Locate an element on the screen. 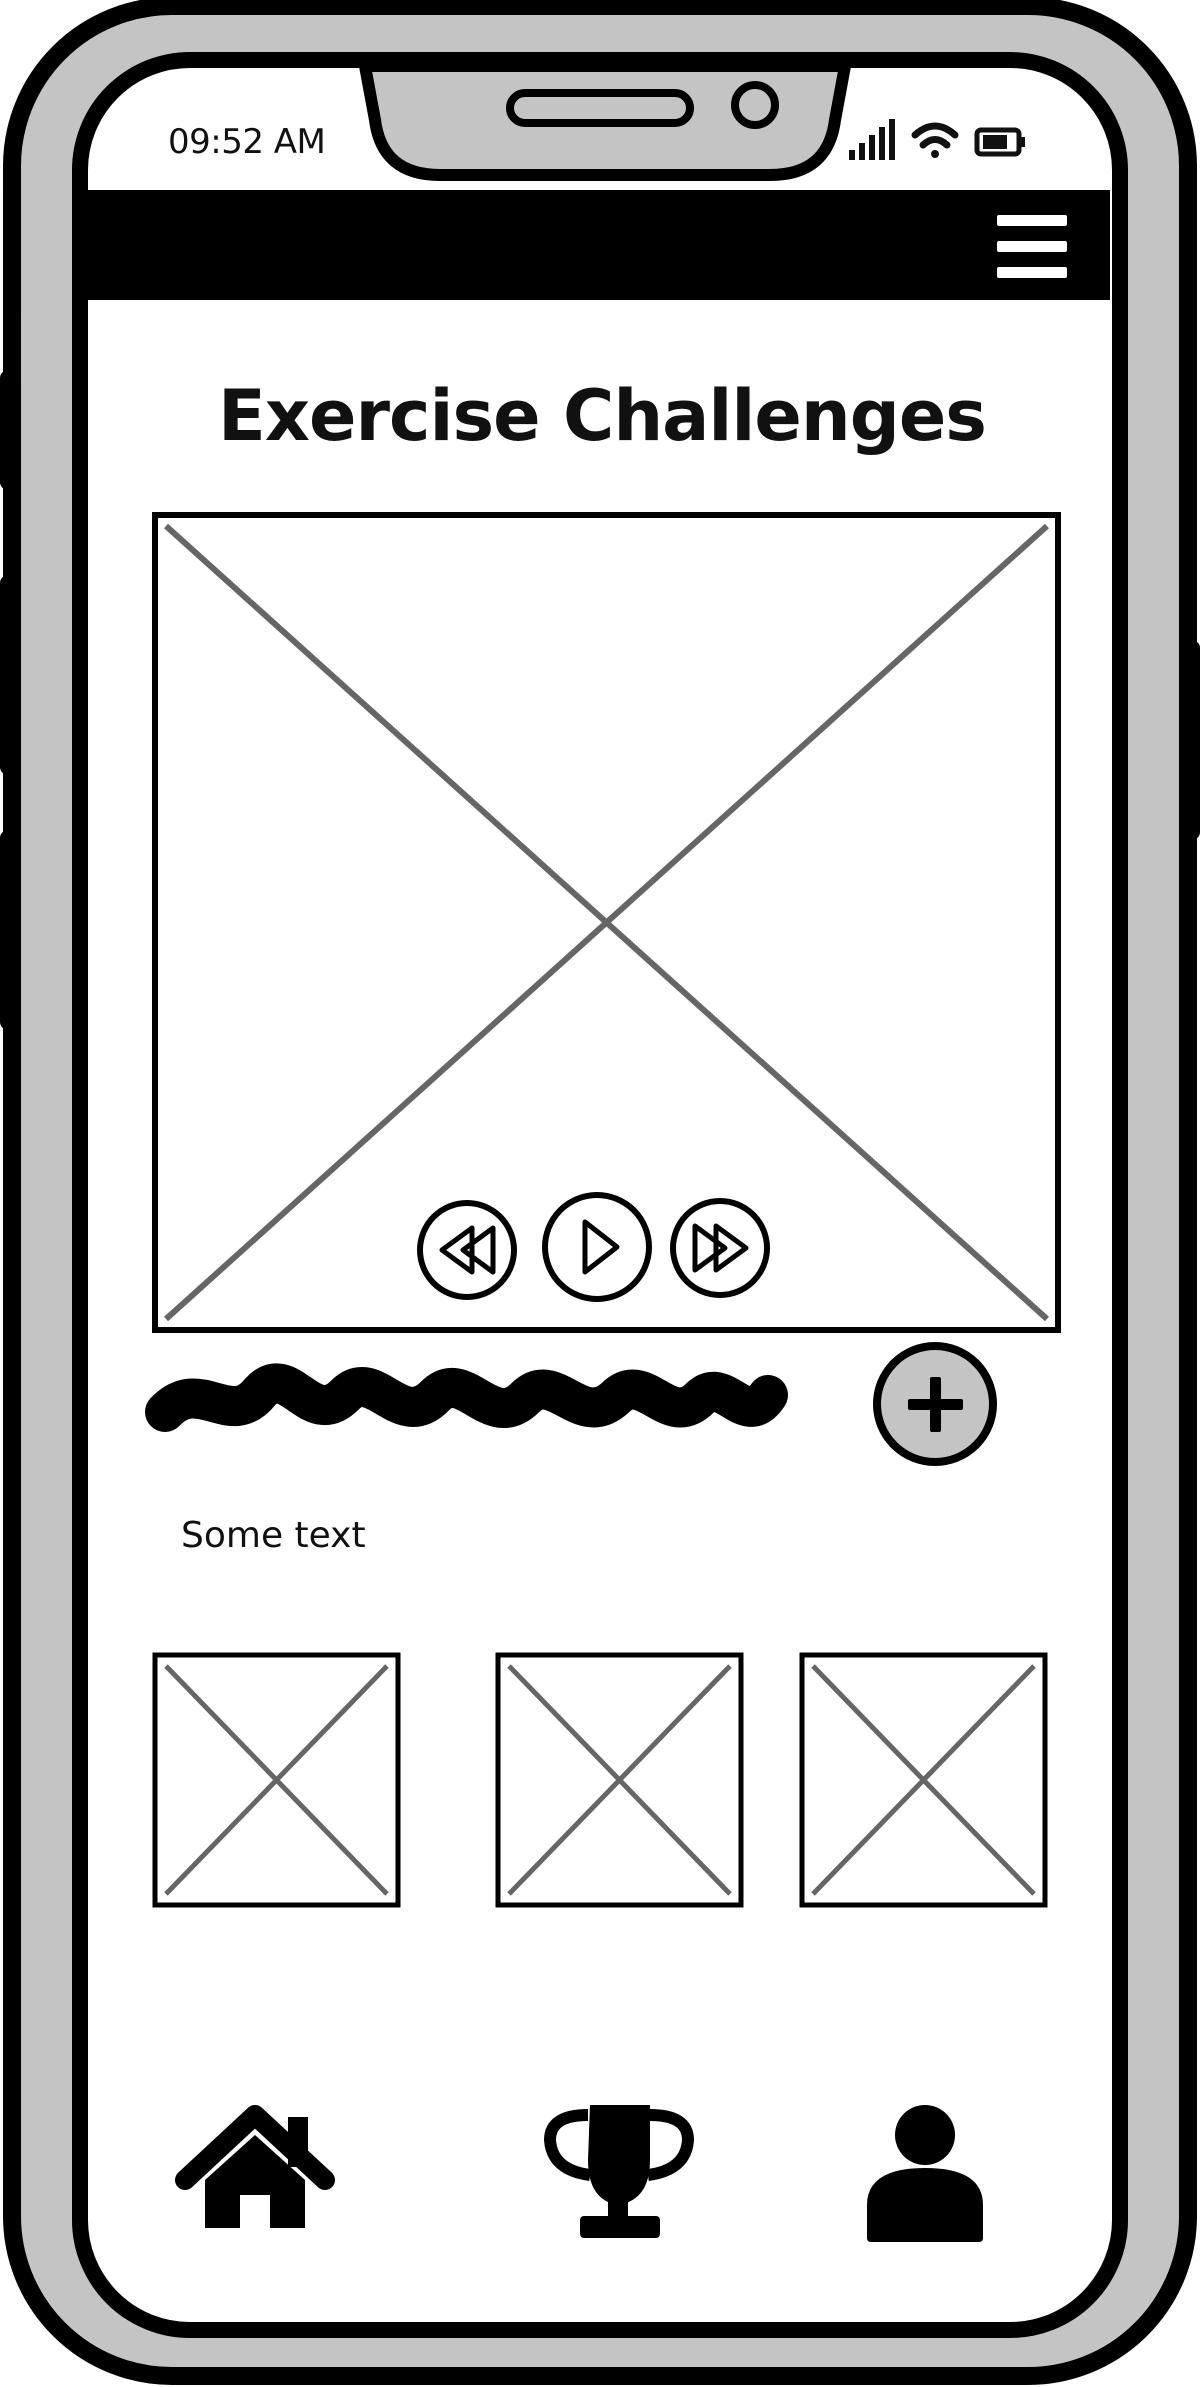  nav-challenges-button is located at coordinates (620, 2170).